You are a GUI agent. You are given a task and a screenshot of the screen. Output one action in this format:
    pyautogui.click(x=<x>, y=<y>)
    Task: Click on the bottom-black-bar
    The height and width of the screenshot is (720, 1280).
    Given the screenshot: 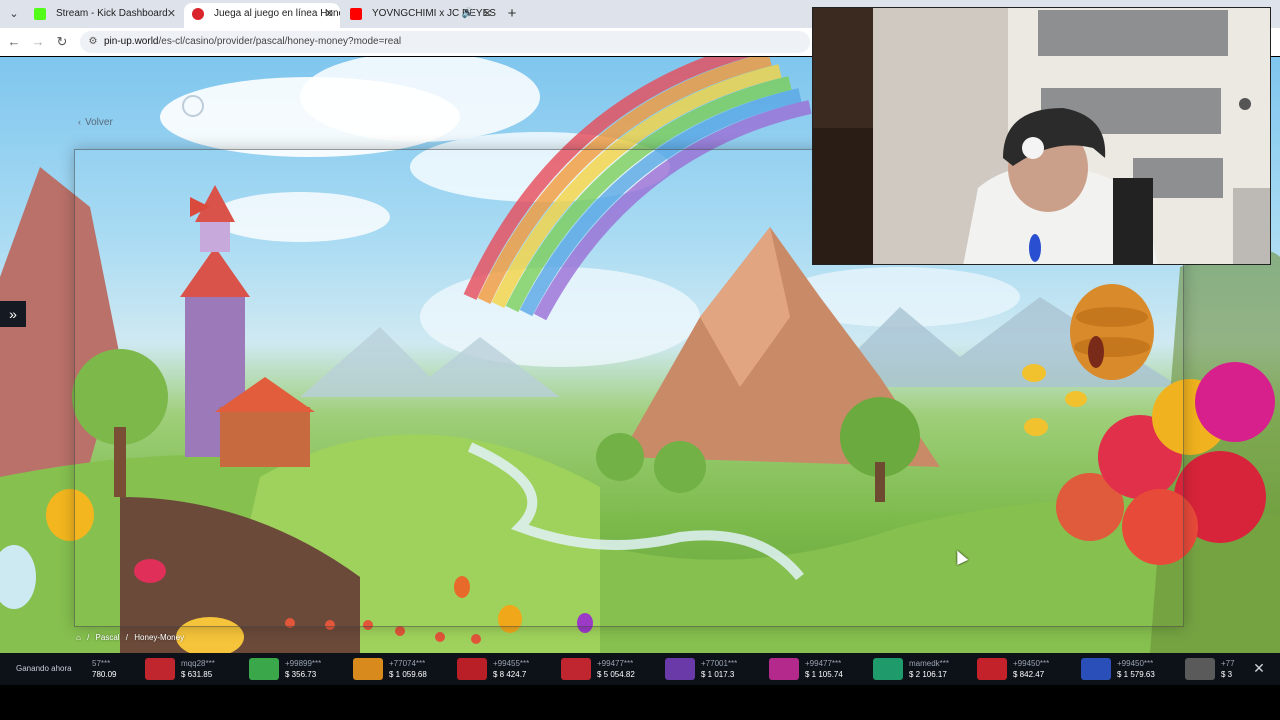 What is the action you would take?
    pyautogui.click(x=640, y=702)
    